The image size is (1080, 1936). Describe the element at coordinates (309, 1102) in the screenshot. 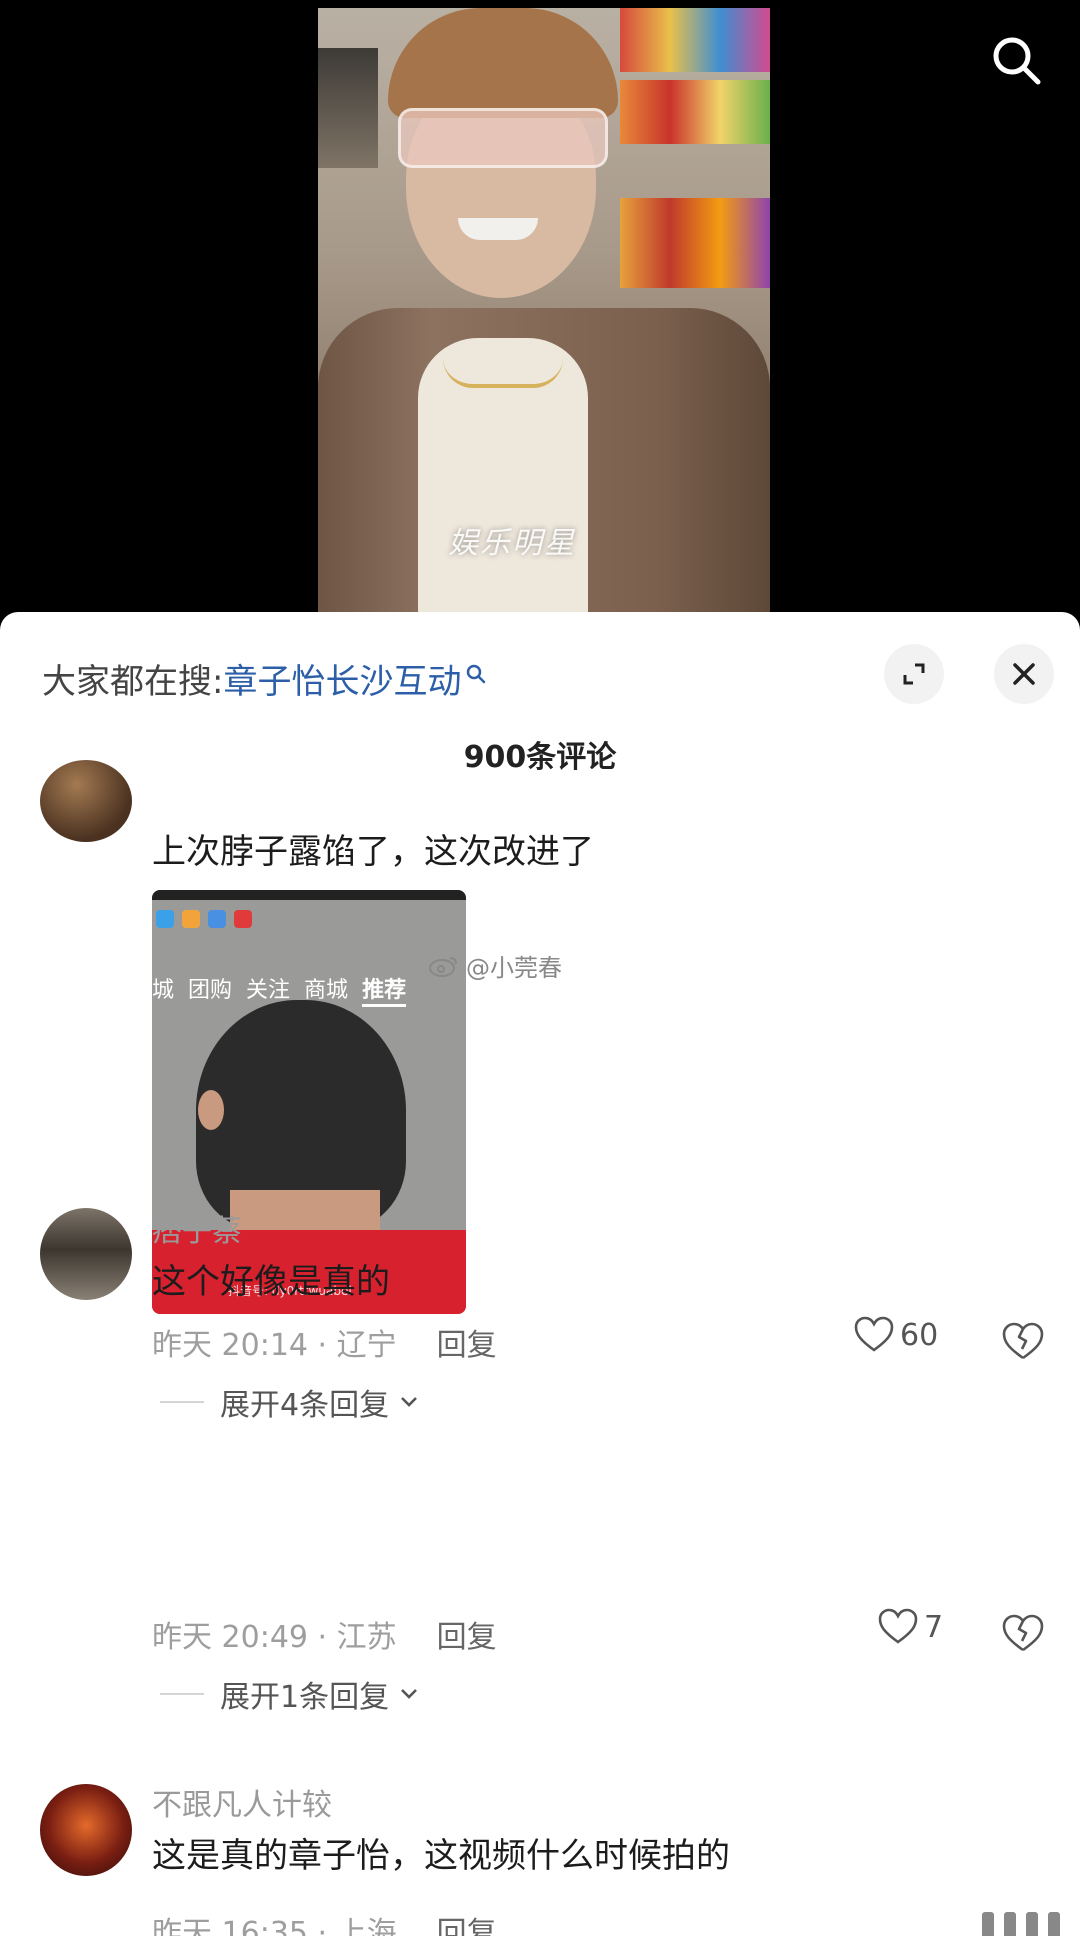

I see `comment-image: 城 团购 关注 商城 推荐 抖音号: dy0rttwuabel` at that location.